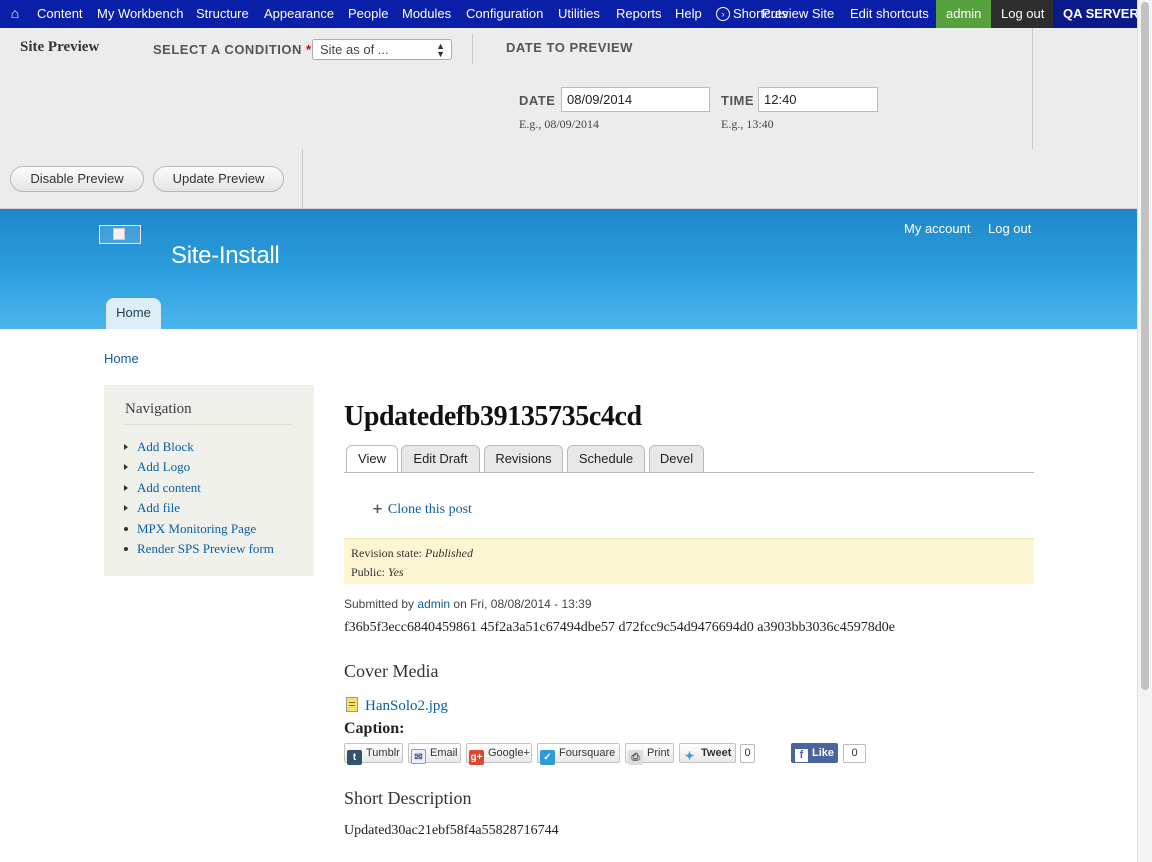  What do you see at coordinates (963, 14) in the screenshot?
I see `user-admin-link: admin` at bounding box center [963, 14].